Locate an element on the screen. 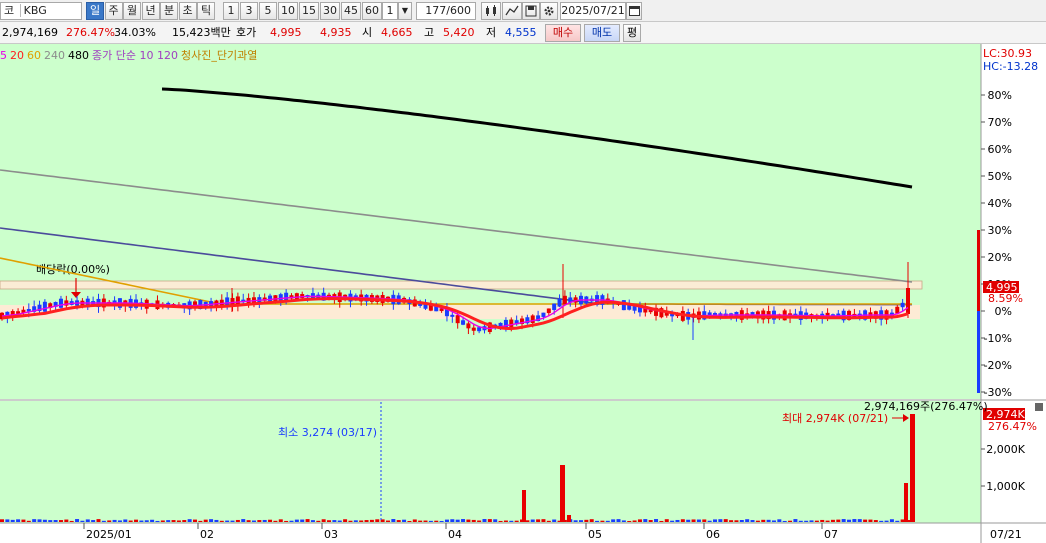 This screenshot has width=1046, height=543. draw-tool-icon is located at coordinates (512, 11).